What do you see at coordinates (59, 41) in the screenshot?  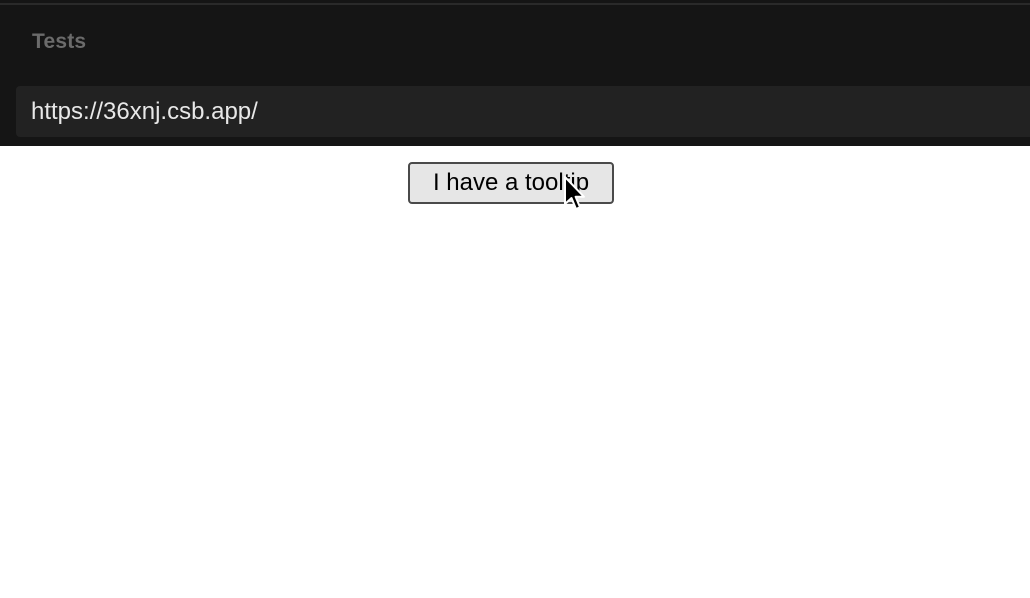 I see `panel-title: Tests` at bounding box center [59, 41].